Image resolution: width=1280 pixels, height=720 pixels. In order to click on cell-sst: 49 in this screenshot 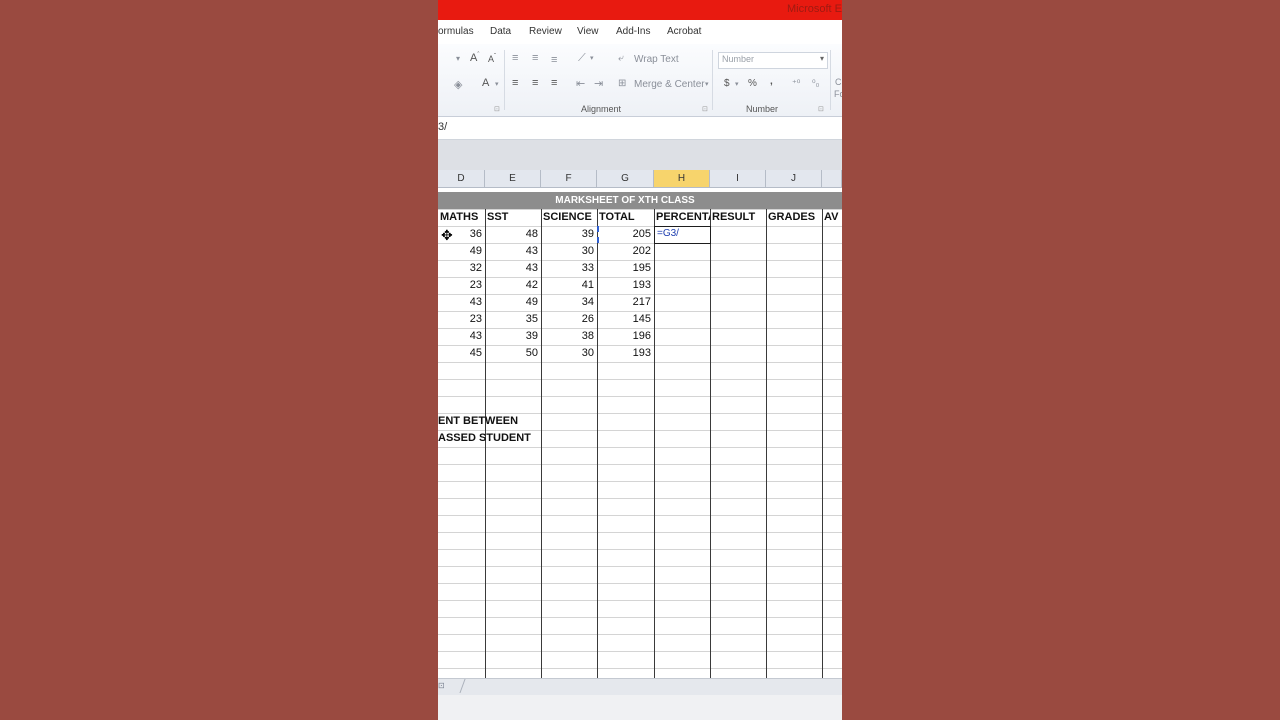, I will do `click(513, 302)`.